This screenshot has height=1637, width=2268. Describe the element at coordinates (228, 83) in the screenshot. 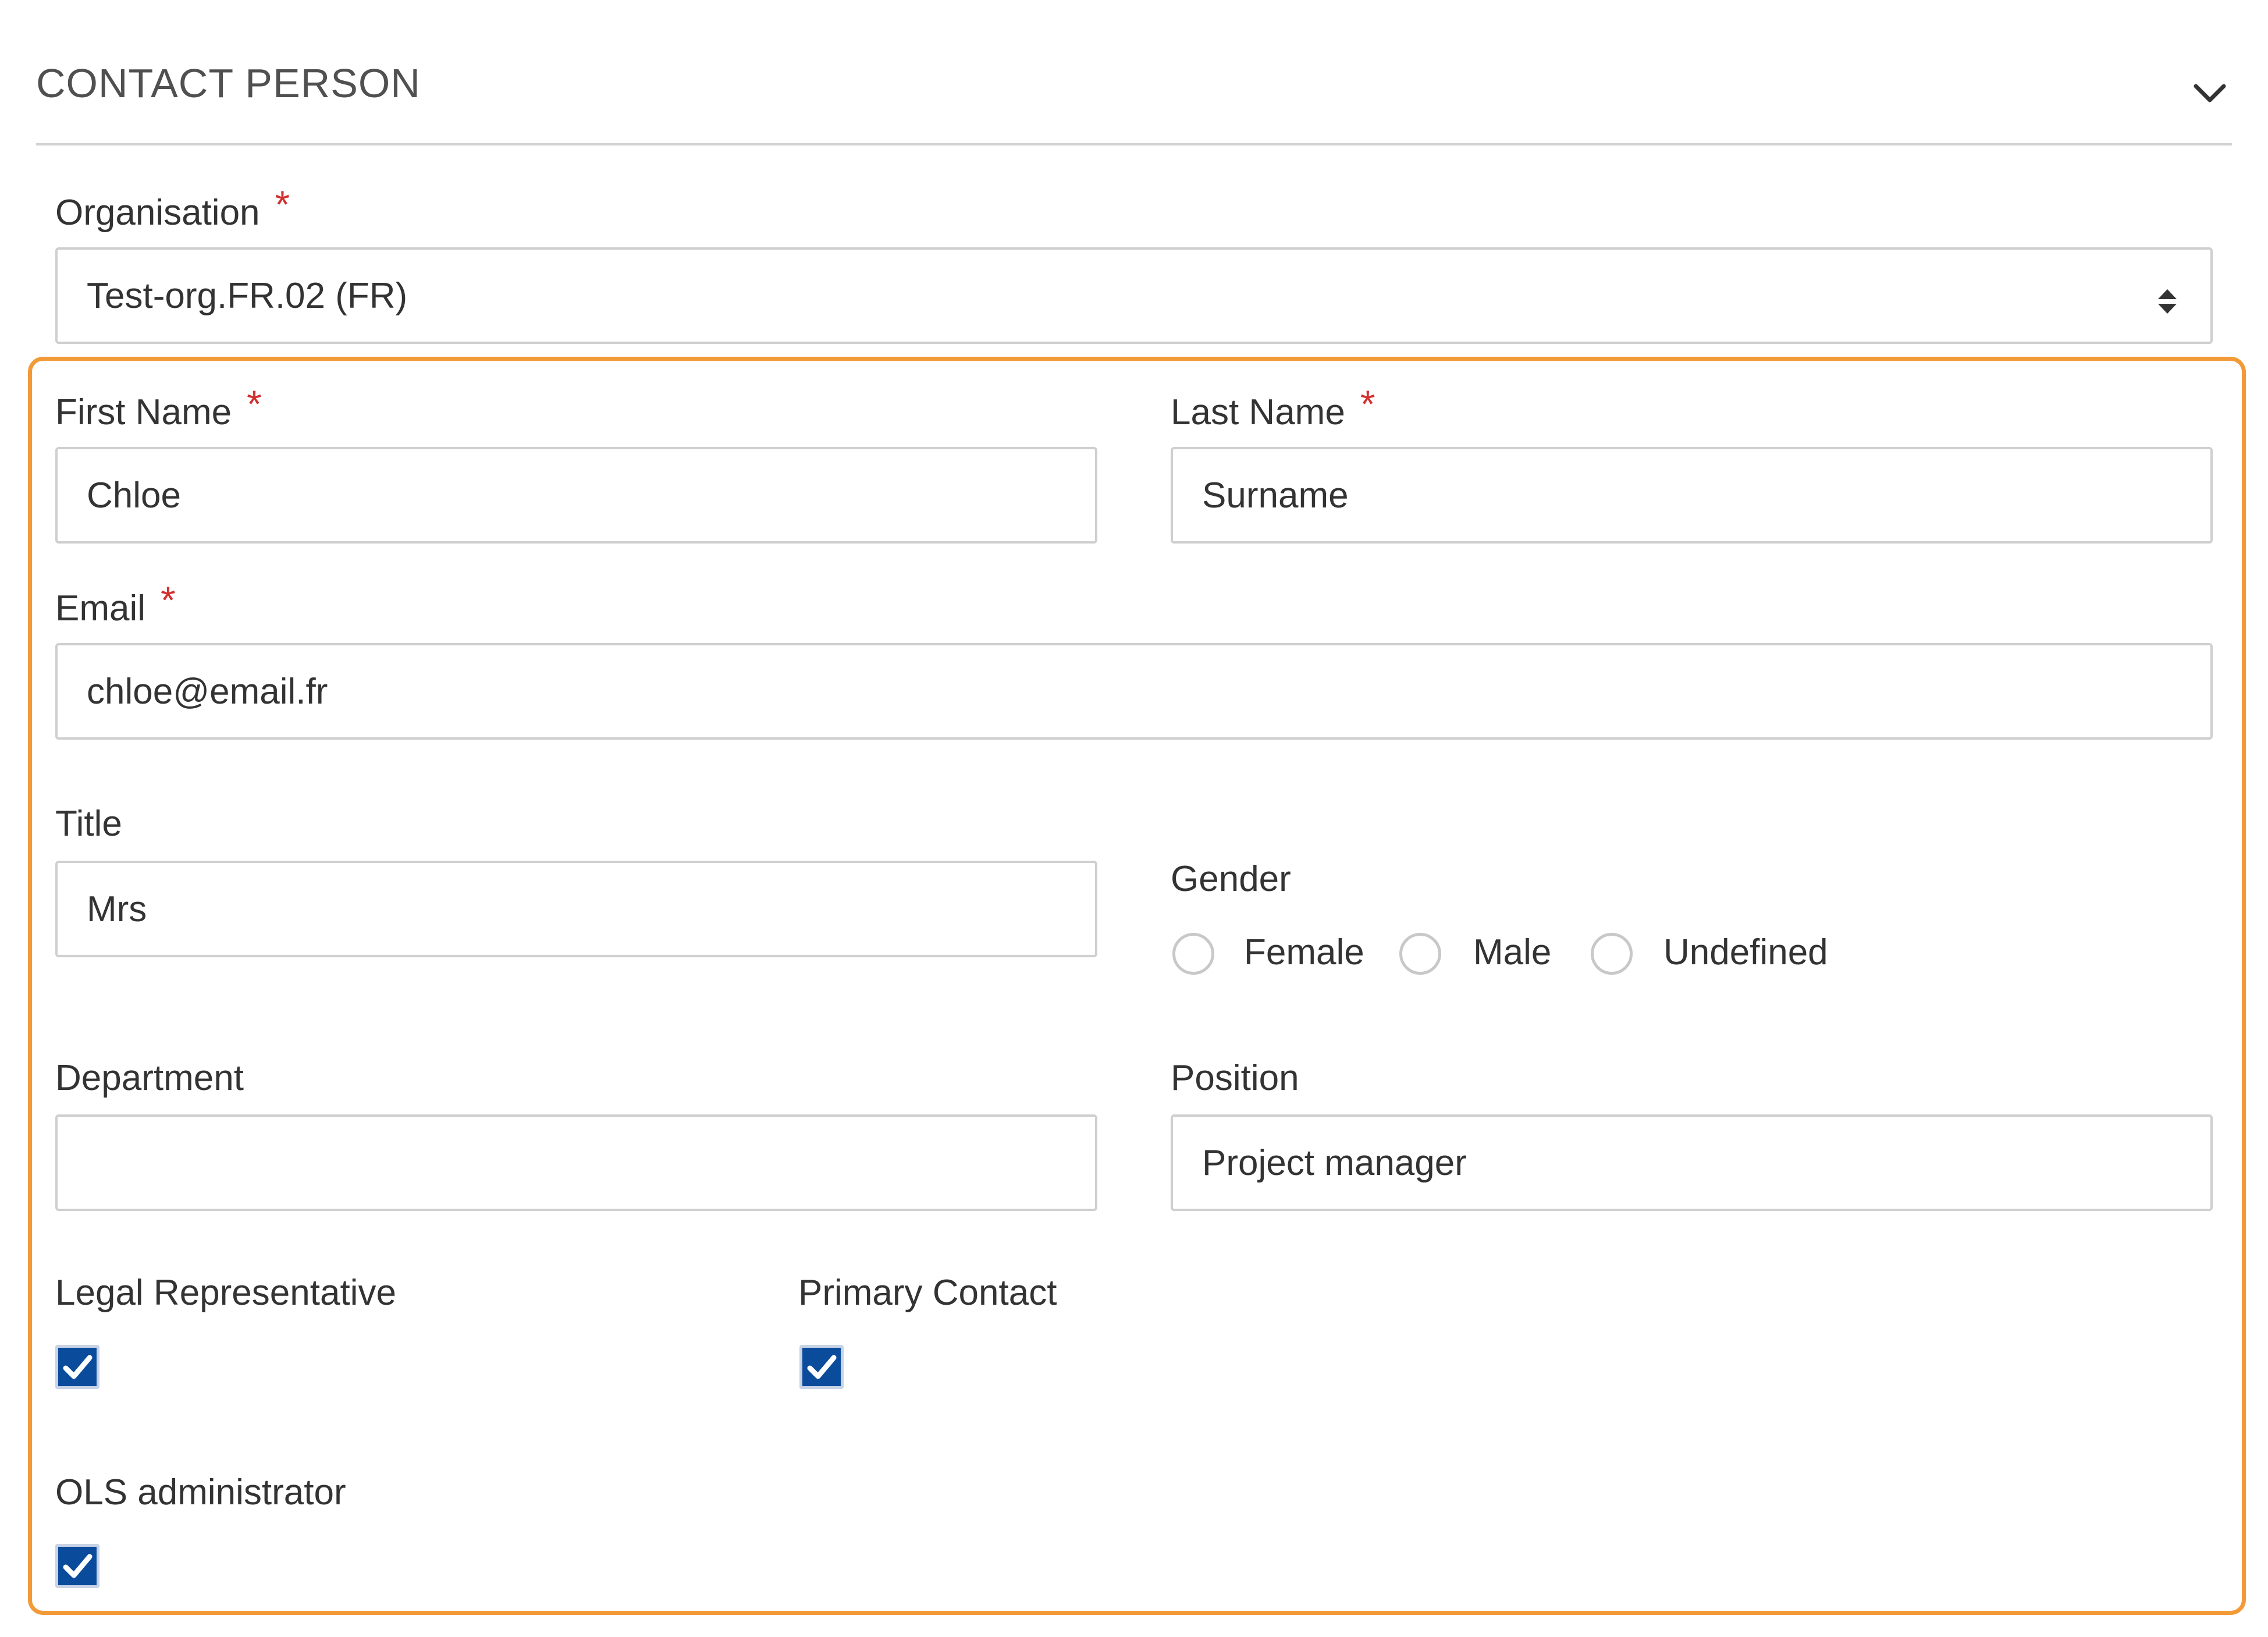

I see `section-title: CONTACT PERSON` at that location.